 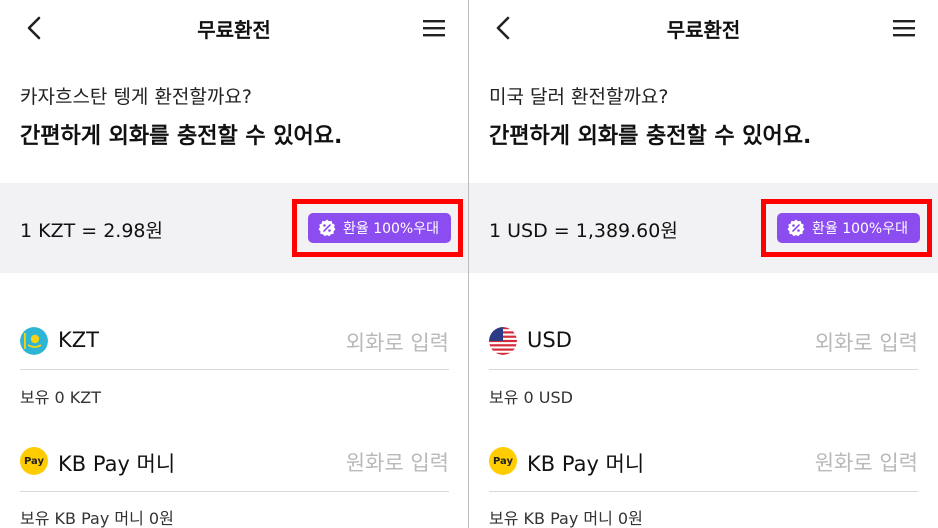 What do you see at coordinates (531, 397) in the screenshot?
I see `foreign-holding: 보유 0 USD` at bounding box center [531, 397].